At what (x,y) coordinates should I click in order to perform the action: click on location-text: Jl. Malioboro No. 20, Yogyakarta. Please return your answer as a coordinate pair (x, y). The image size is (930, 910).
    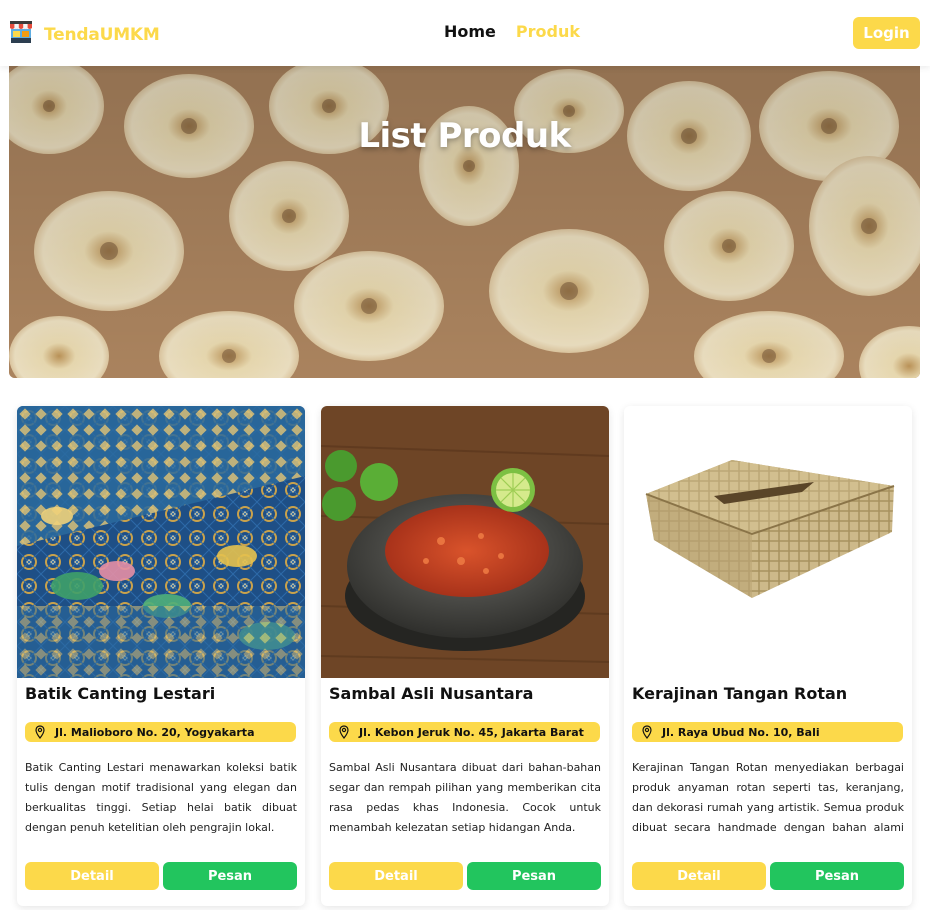
    Looking at the image, I should click on (155, 732).